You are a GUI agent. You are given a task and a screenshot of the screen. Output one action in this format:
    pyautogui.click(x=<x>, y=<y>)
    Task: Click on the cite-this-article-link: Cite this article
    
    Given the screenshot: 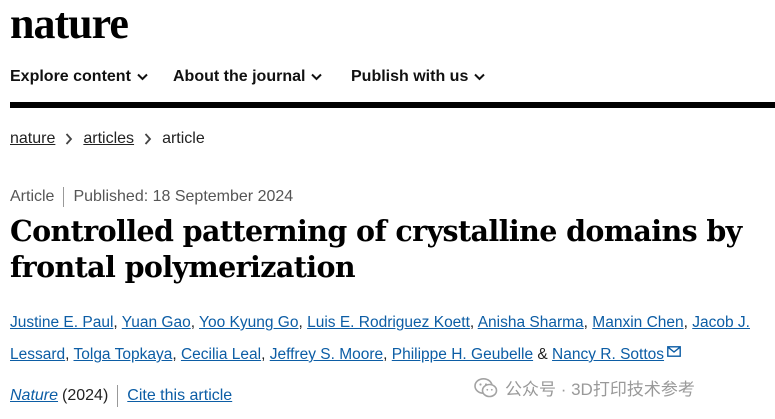 What is the action you would take?
    pyautogui.click(x=179, y=396)
    